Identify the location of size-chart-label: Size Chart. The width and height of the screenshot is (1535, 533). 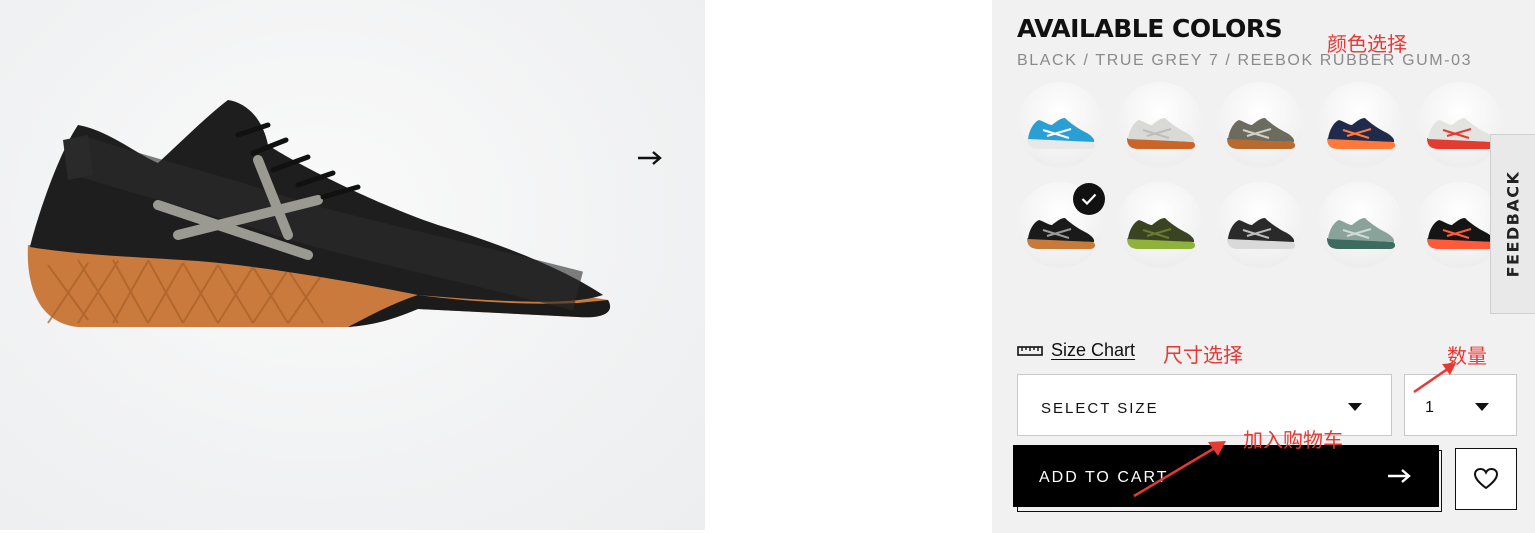
(1093, 350).